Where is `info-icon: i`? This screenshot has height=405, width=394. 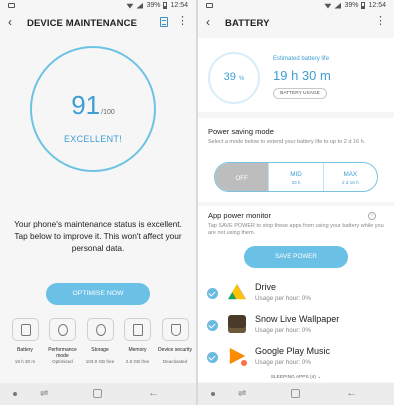
info-icon: i is located at coordinates (372, 216).